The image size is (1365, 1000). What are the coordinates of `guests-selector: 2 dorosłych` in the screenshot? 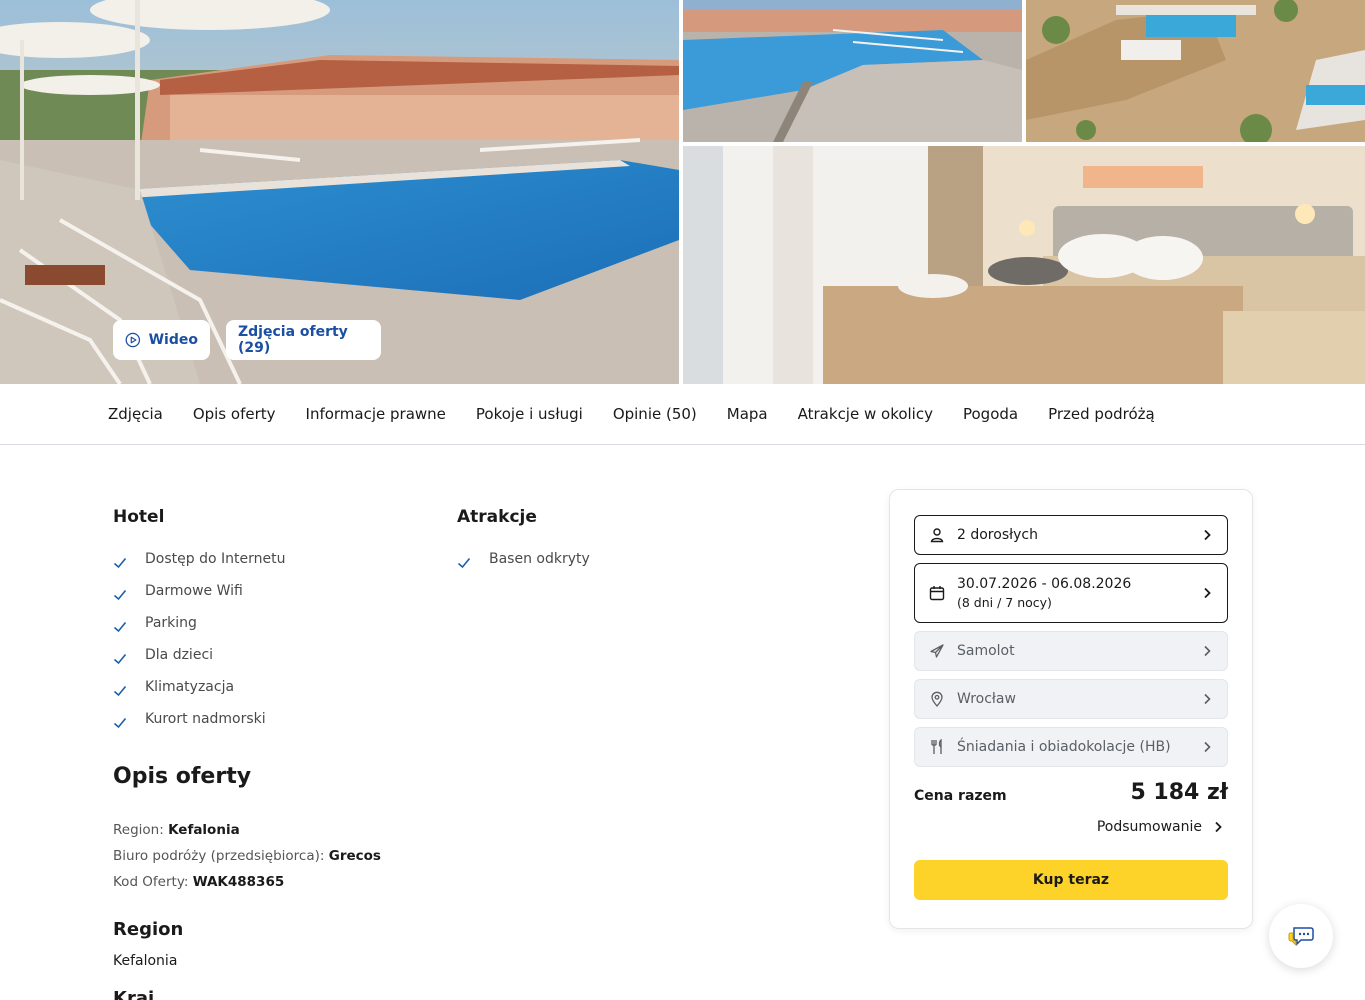 It's located at (1071, 535).